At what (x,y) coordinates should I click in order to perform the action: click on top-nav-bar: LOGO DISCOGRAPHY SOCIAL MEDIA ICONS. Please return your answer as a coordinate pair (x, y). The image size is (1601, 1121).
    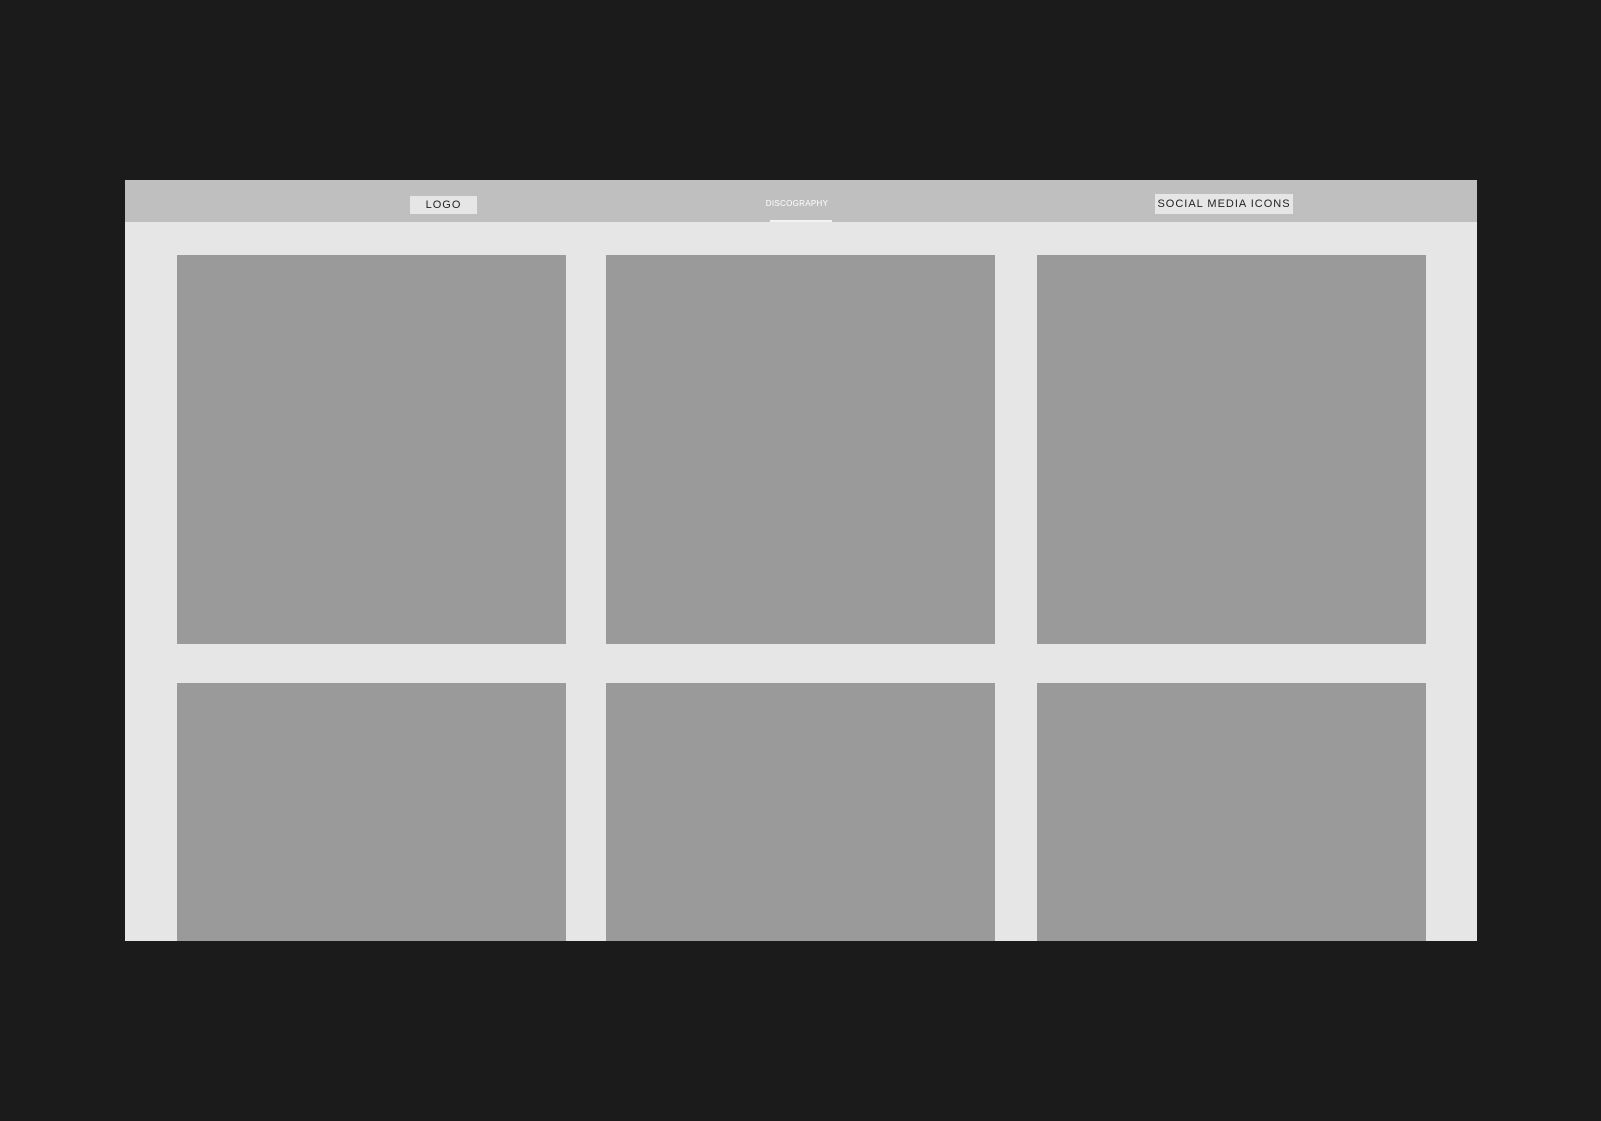
    Looking at the image, I should click on (801, 201).